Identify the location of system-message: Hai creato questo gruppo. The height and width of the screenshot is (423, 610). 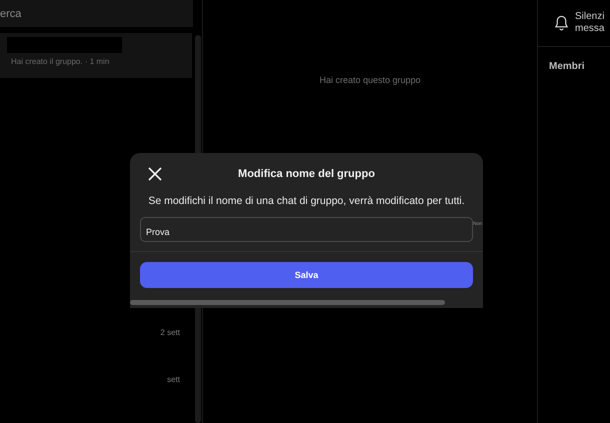
(370, 81).